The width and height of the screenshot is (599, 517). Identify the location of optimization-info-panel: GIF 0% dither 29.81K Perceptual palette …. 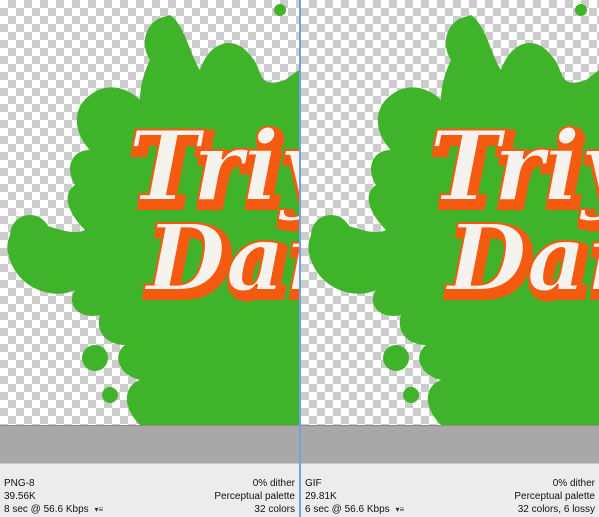
(450, 490).